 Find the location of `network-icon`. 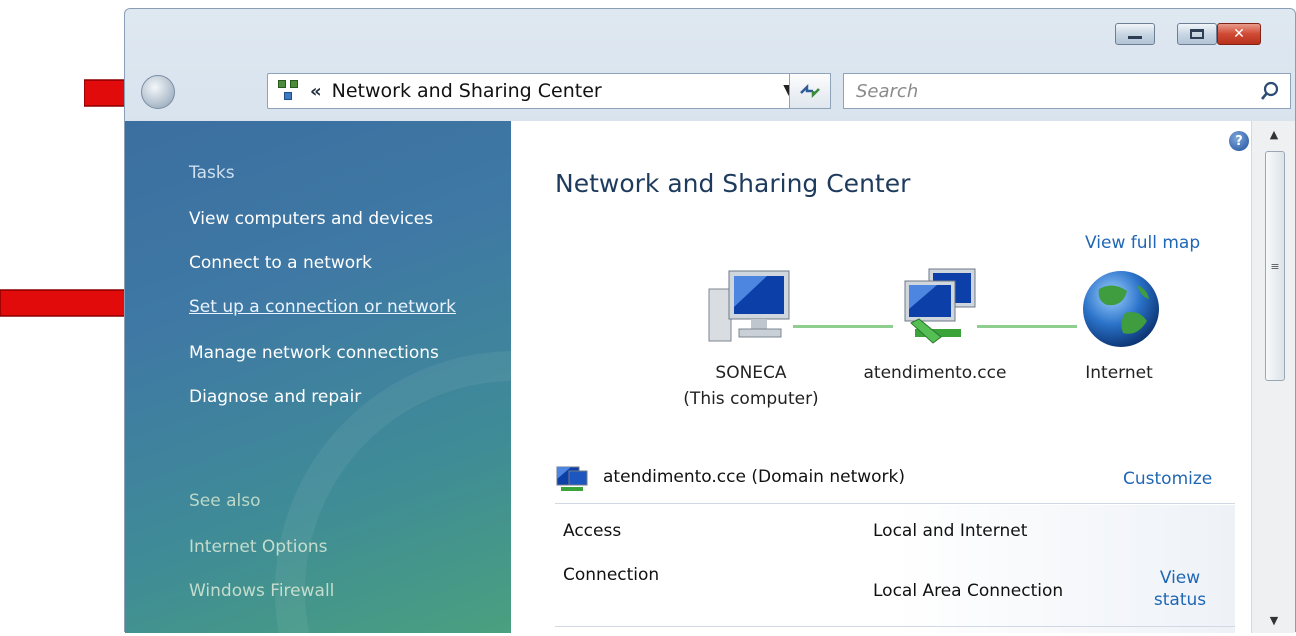

network-icon is located at coordinates (936, 306).